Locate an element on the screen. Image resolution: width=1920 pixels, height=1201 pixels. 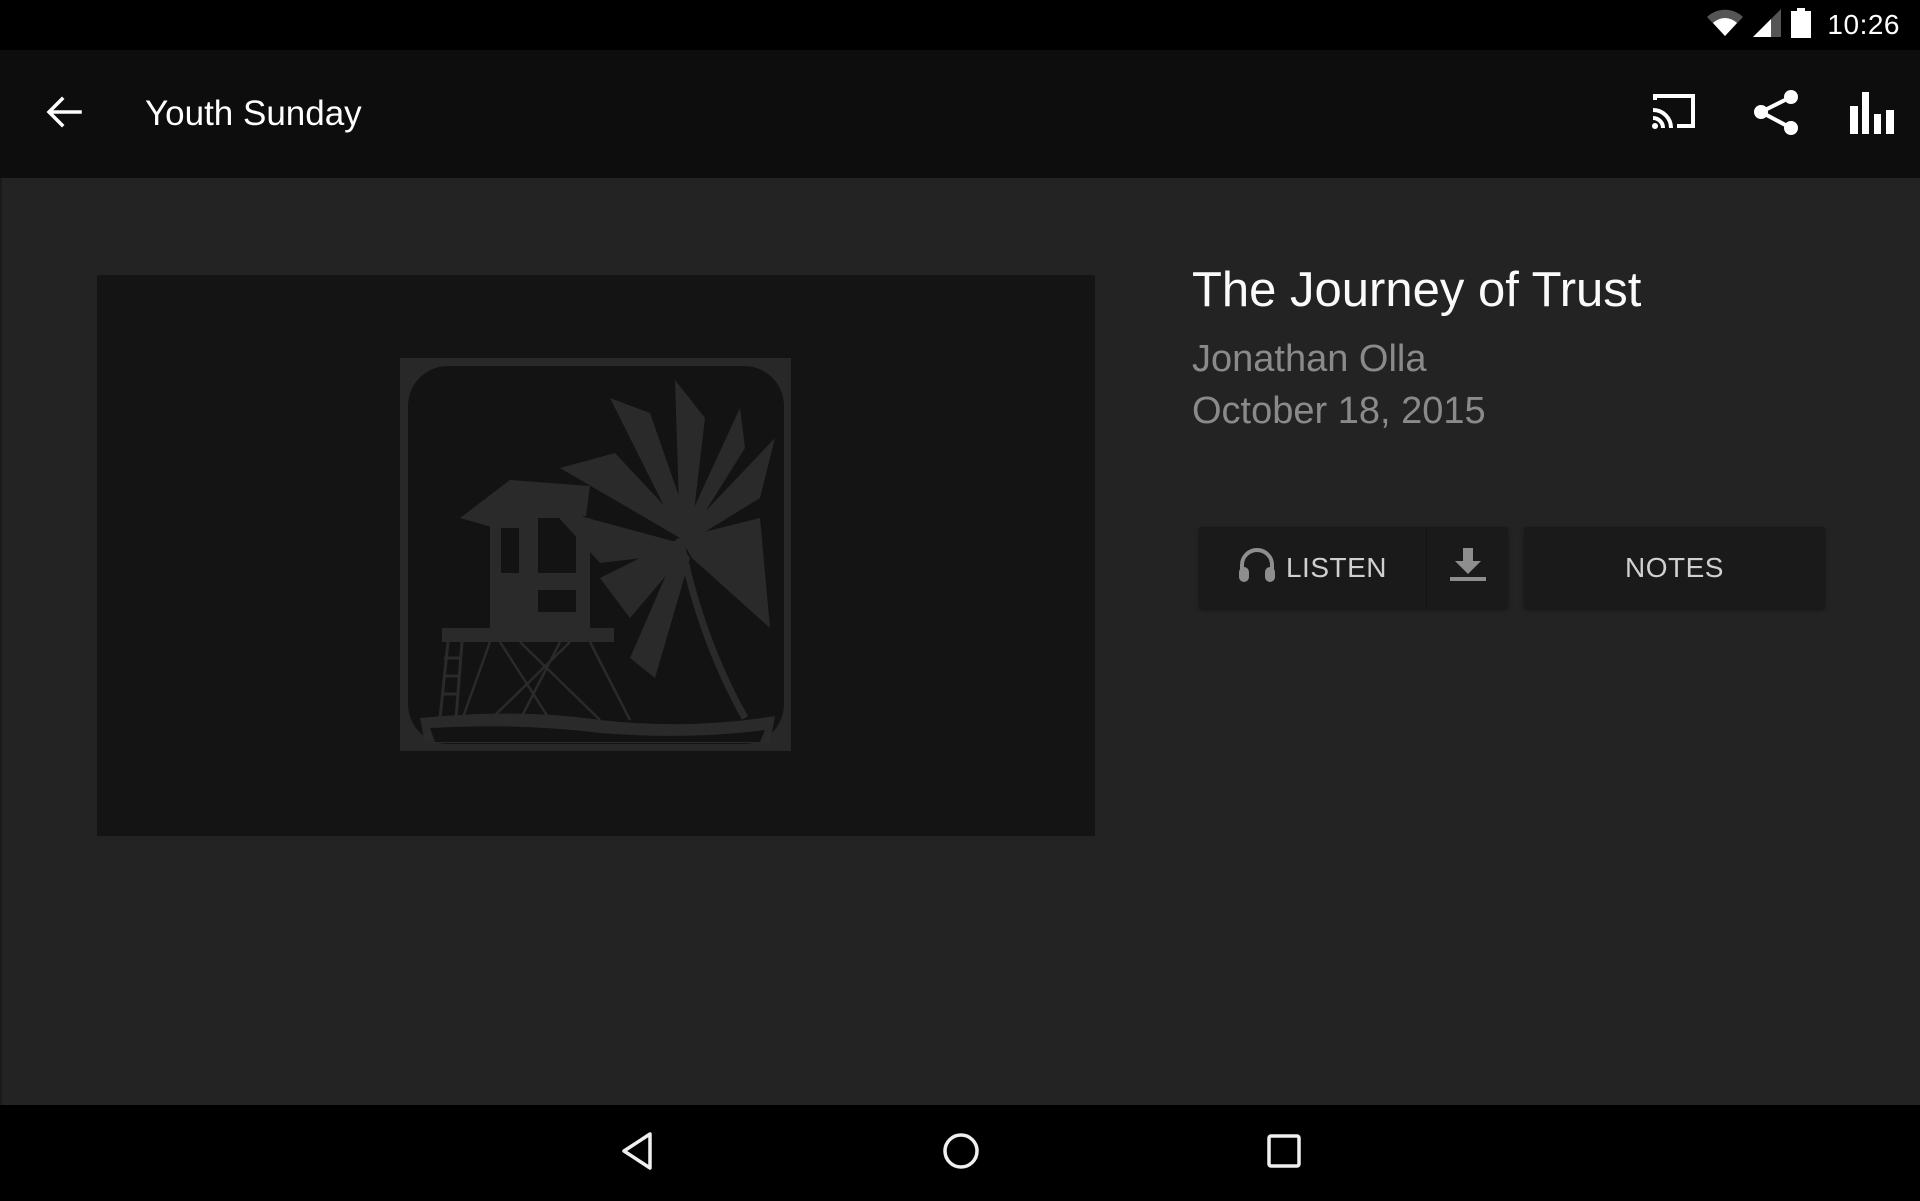
share-button is located at coordinates (1777, 114).